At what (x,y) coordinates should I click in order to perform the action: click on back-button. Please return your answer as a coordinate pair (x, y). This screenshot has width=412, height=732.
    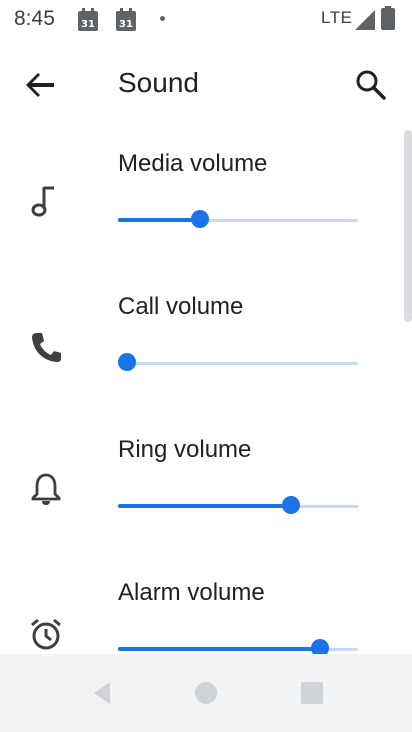
    Looking at the image, I should click on (40, 85).